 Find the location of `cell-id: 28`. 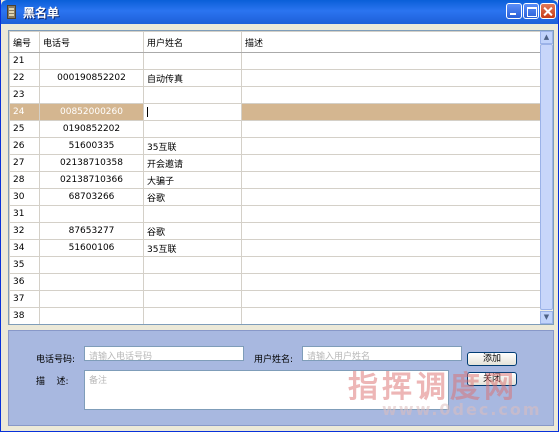

cell-id: 28 is located at coordinates (24, 180).